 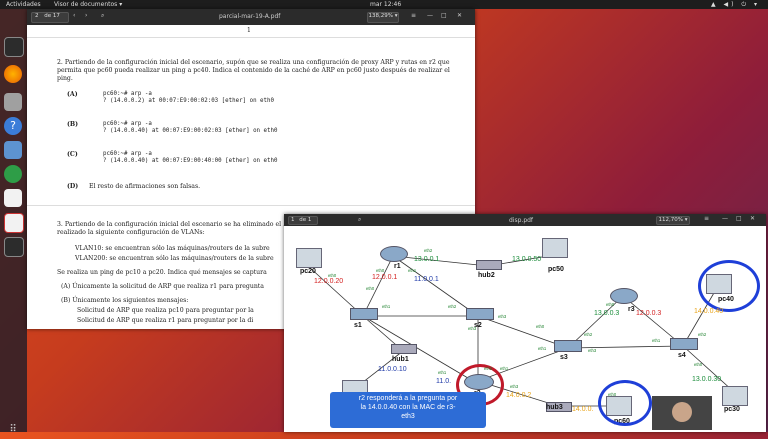 I want to click on page-current: 2, so click(x=37, y=16).